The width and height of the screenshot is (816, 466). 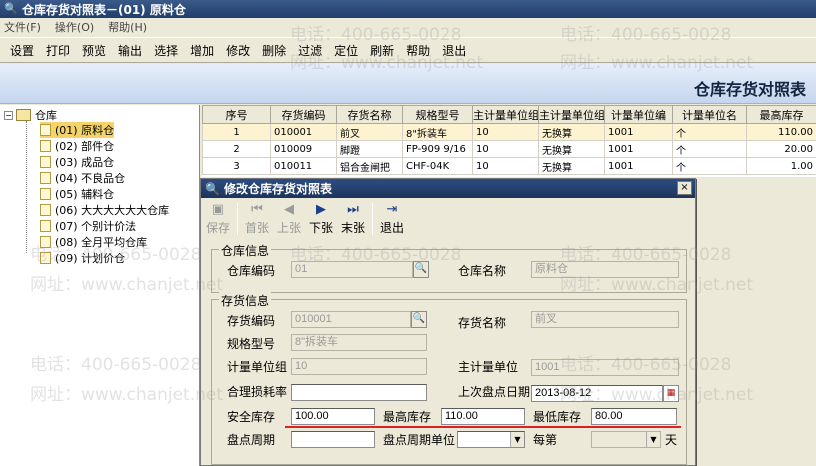 I want to click on collapse-icon: −, so click(x=8, y=115).